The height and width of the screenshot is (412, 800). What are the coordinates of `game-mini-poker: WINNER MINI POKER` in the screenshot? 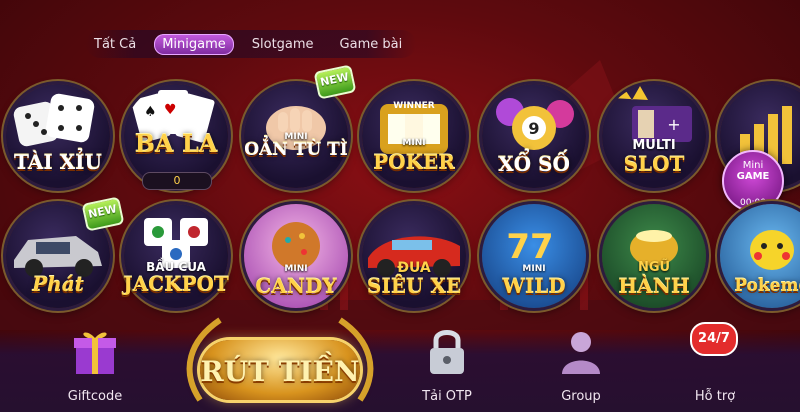 It's located at (414, 136).